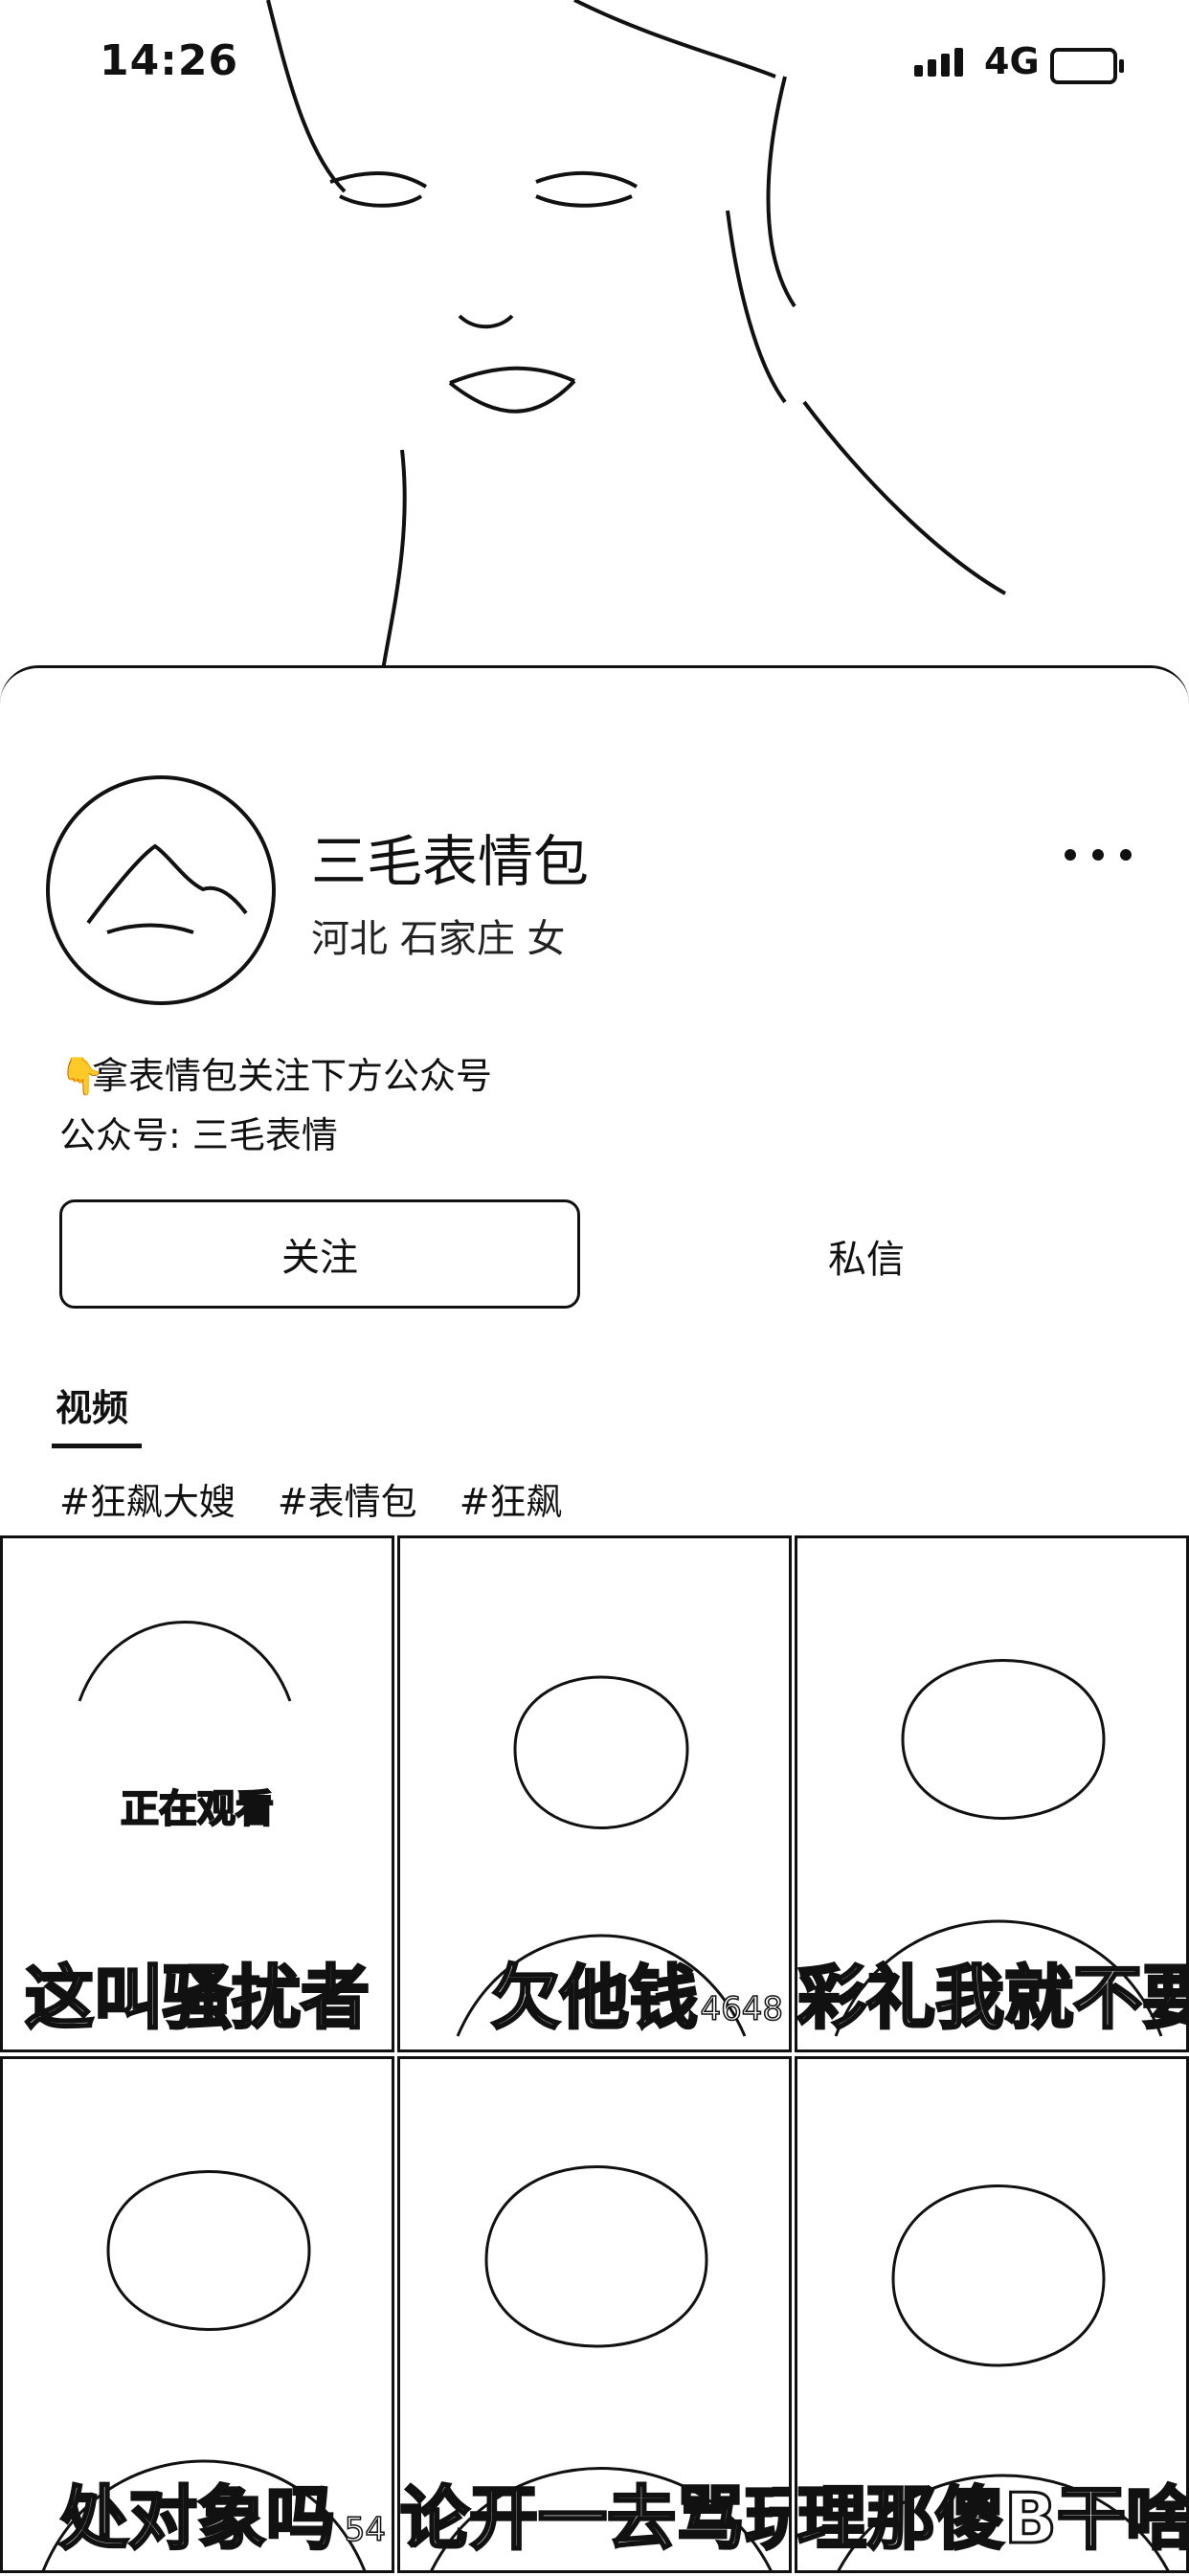 The height and width of the screenshot is (2576, 1189). I want to click on video-caption: 彩礼我就不要了, so click(991, 1998).